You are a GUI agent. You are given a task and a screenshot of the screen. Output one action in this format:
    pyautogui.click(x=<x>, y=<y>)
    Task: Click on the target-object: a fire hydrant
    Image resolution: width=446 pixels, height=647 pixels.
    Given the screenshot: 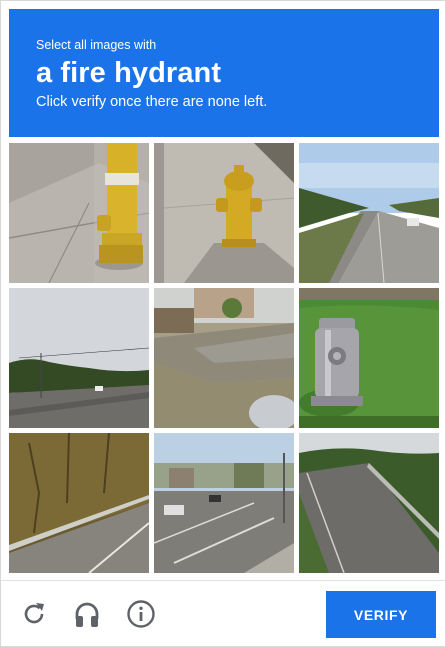 What is the action you would take?
    pyautogui.click(x=129, y=73)
    